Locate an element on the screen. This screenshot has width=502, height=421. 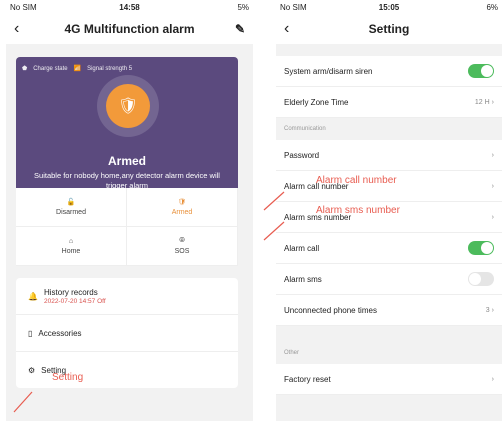
nav-bar: ‹ 4G Multifunction alarm ✎ is located at coordinates (129, 29).